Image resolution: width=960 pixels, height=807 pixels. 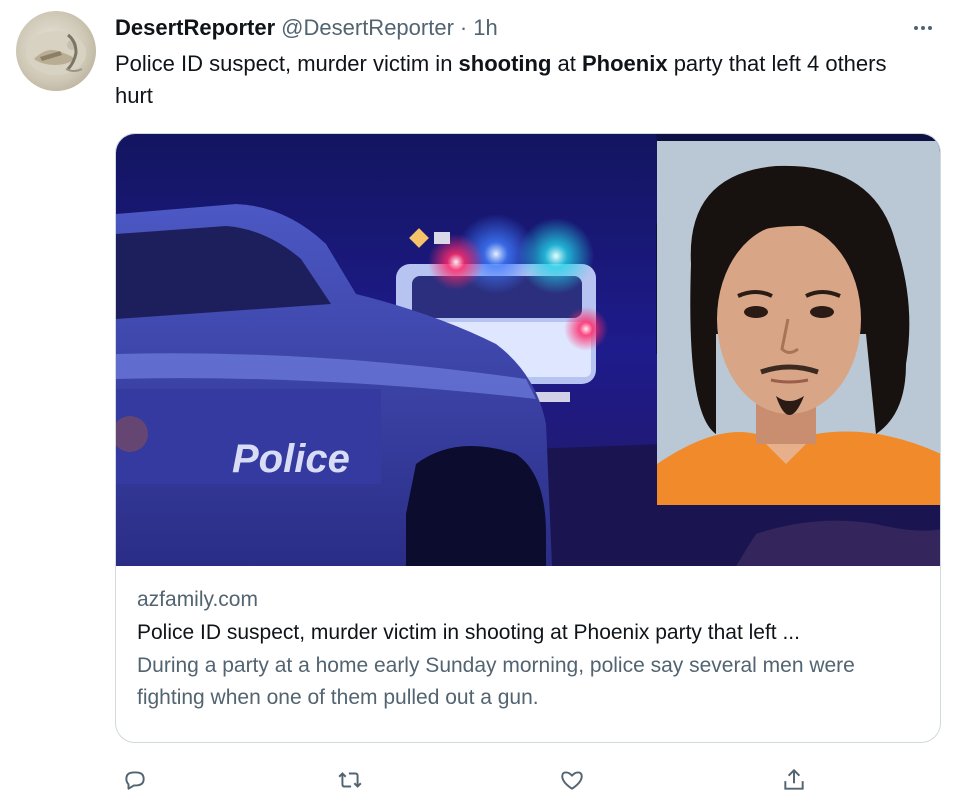 I want to click on more-button, so click(x=923, y=28).